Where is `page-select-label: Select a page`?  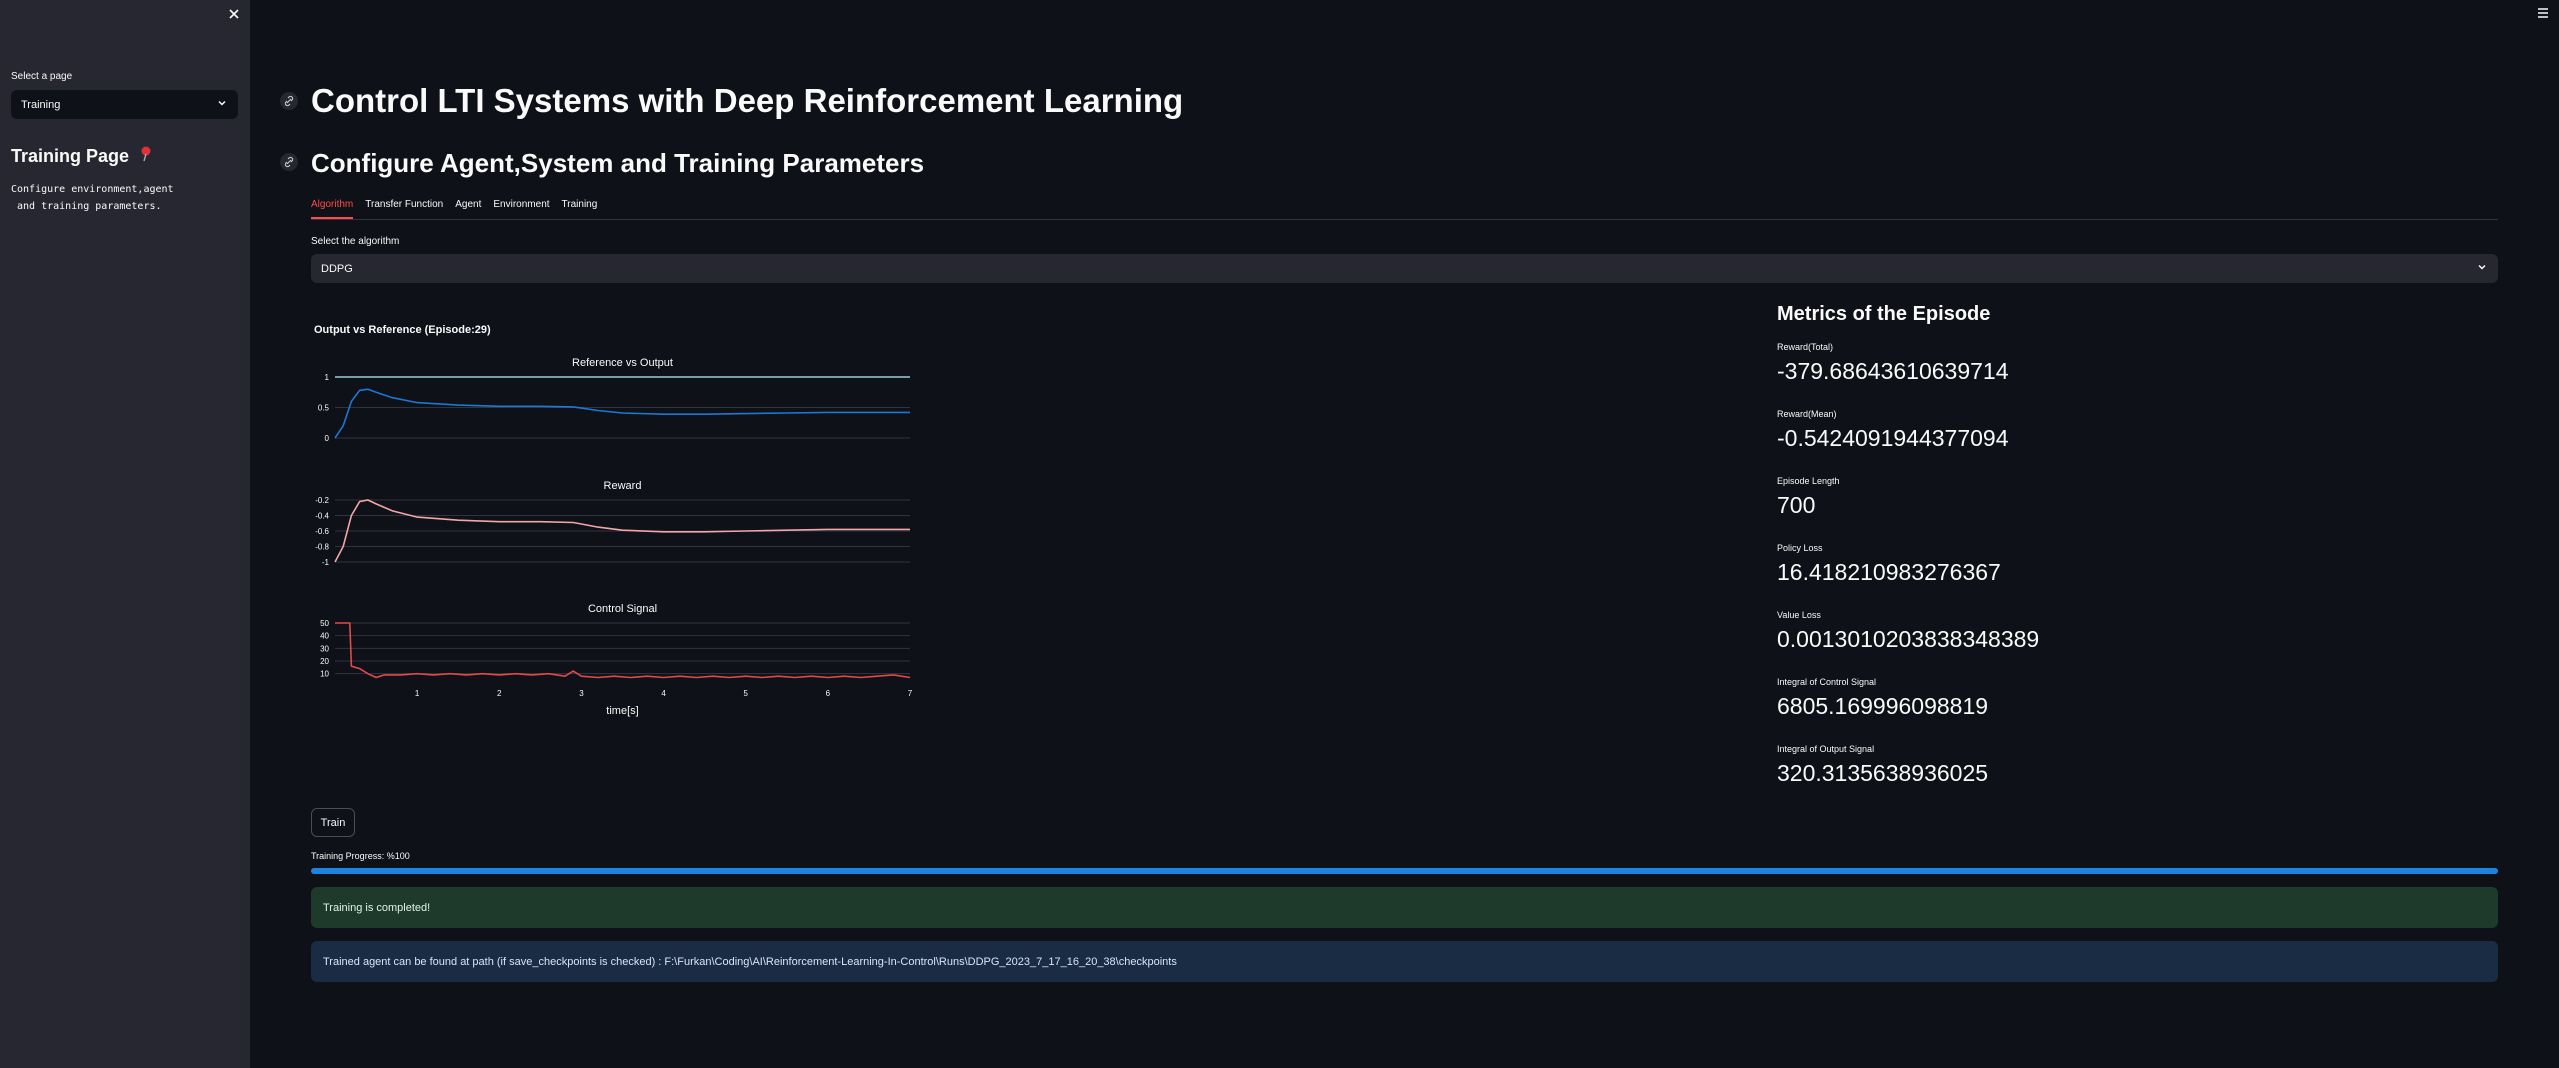
page-select-label: Select a page is located at coordinates (42, 76).